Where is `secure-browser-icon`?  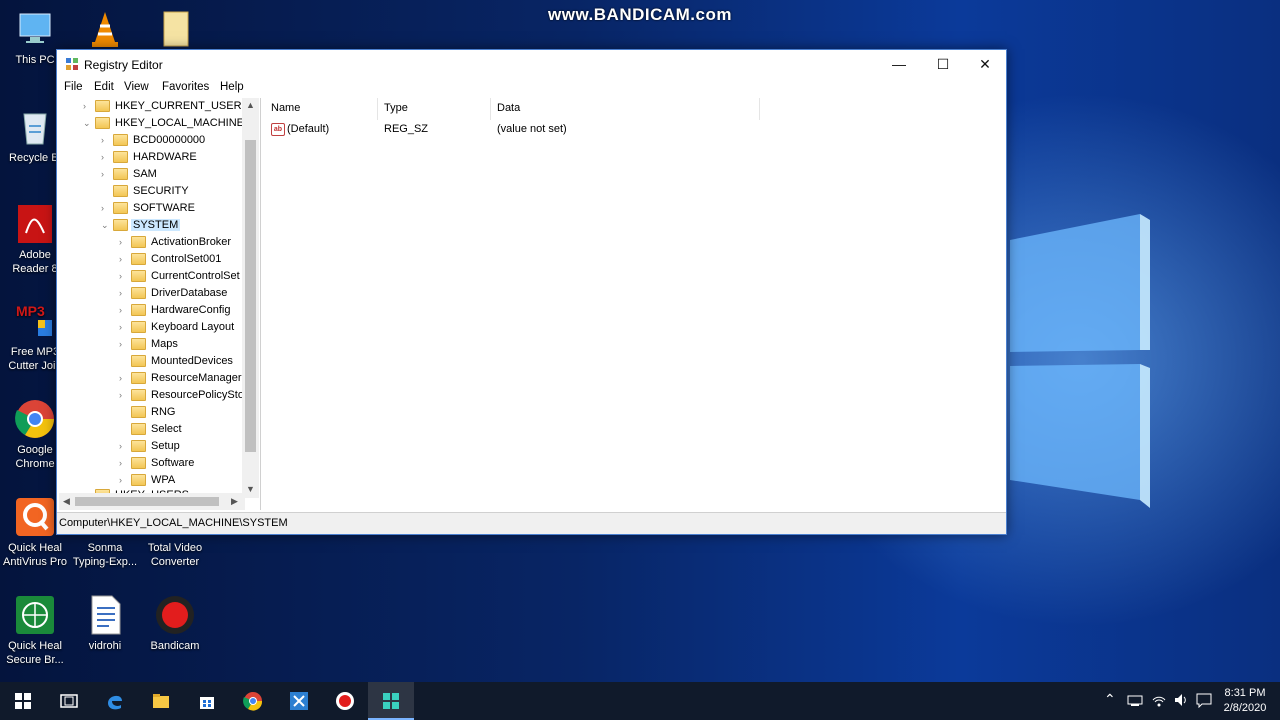 secure-browser-icon is located at coordinates (35, 615).